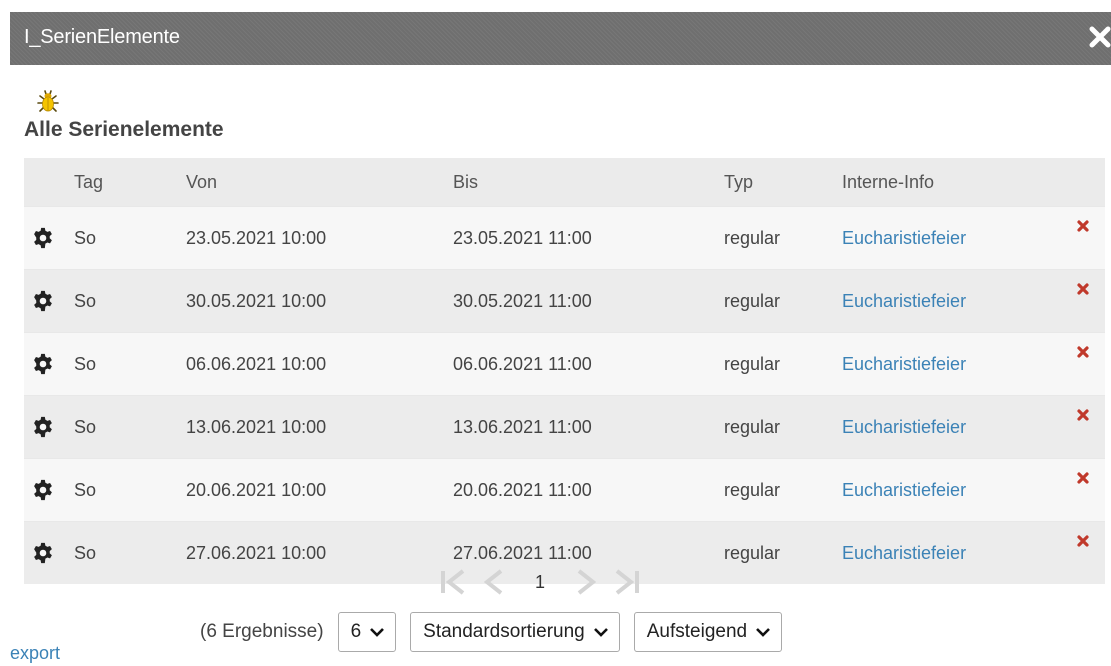  I want to click on pagination: 1, so click(540, 582).